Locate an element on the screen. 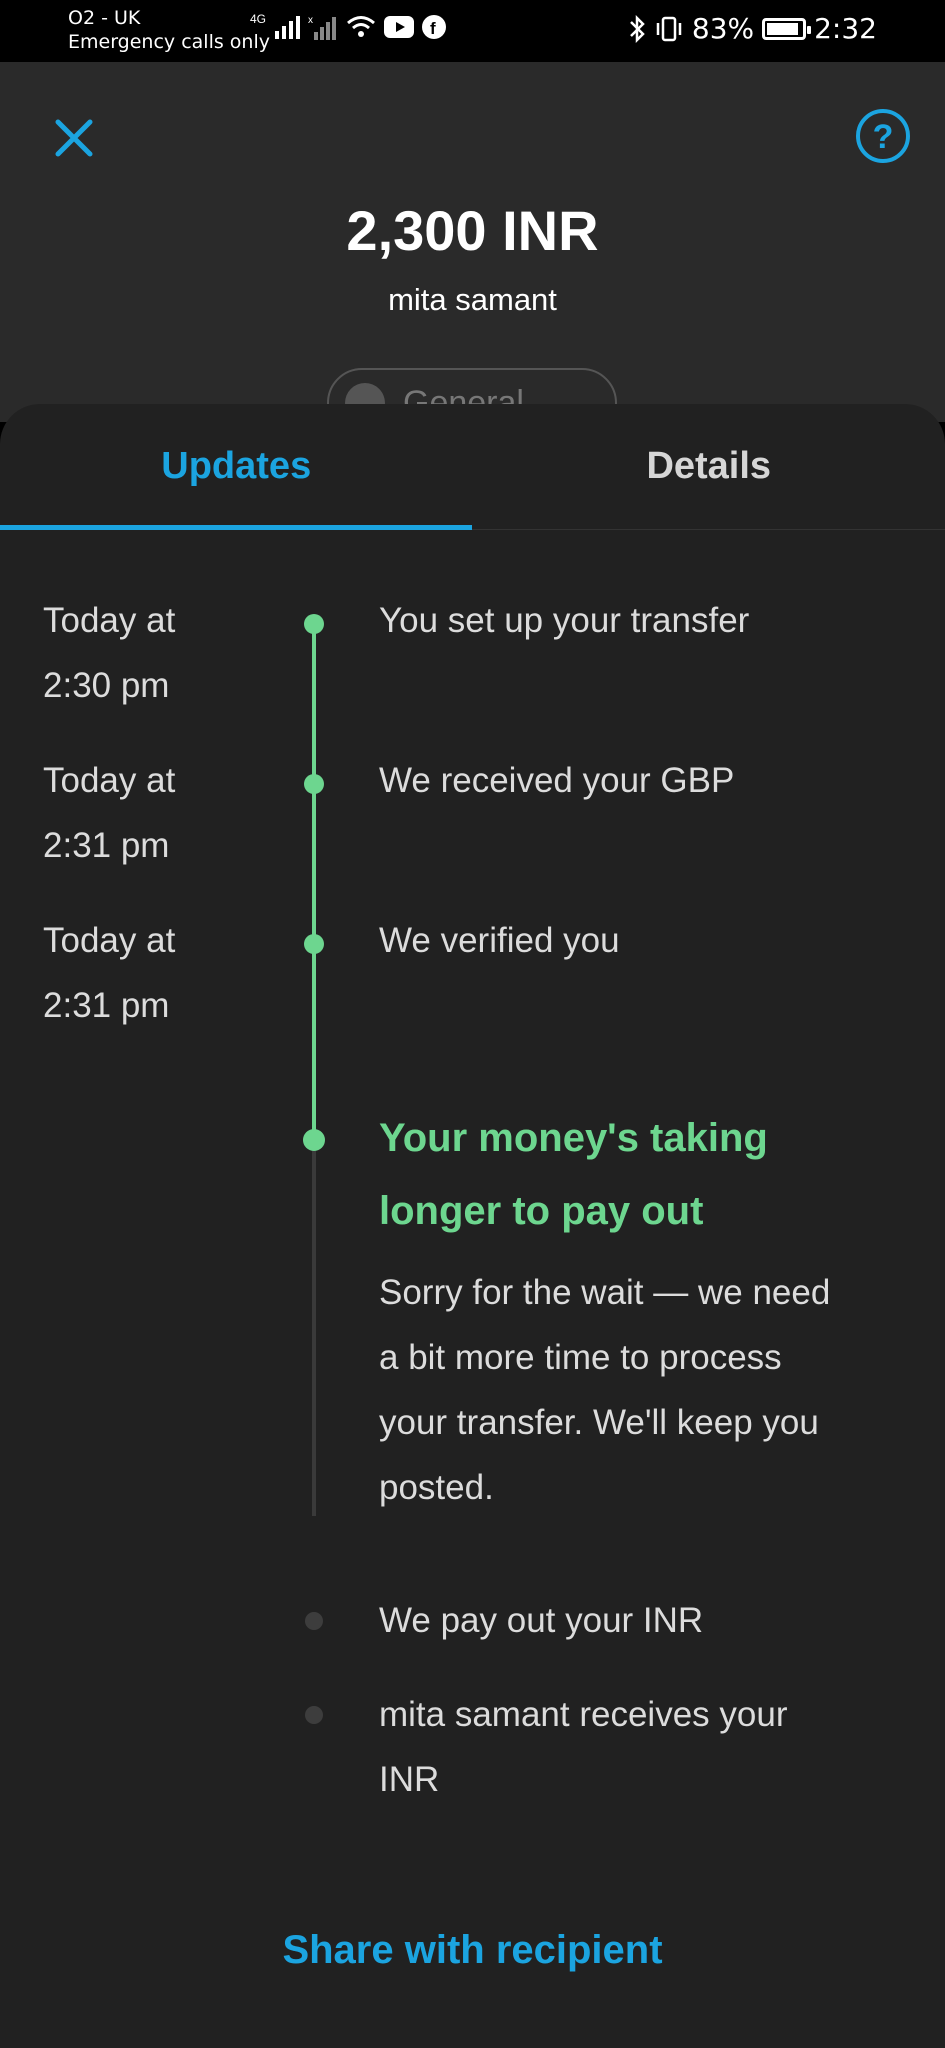 This screenshot has height=2048, width=945. facebook-icon: f is located at coordinates (434, 27).